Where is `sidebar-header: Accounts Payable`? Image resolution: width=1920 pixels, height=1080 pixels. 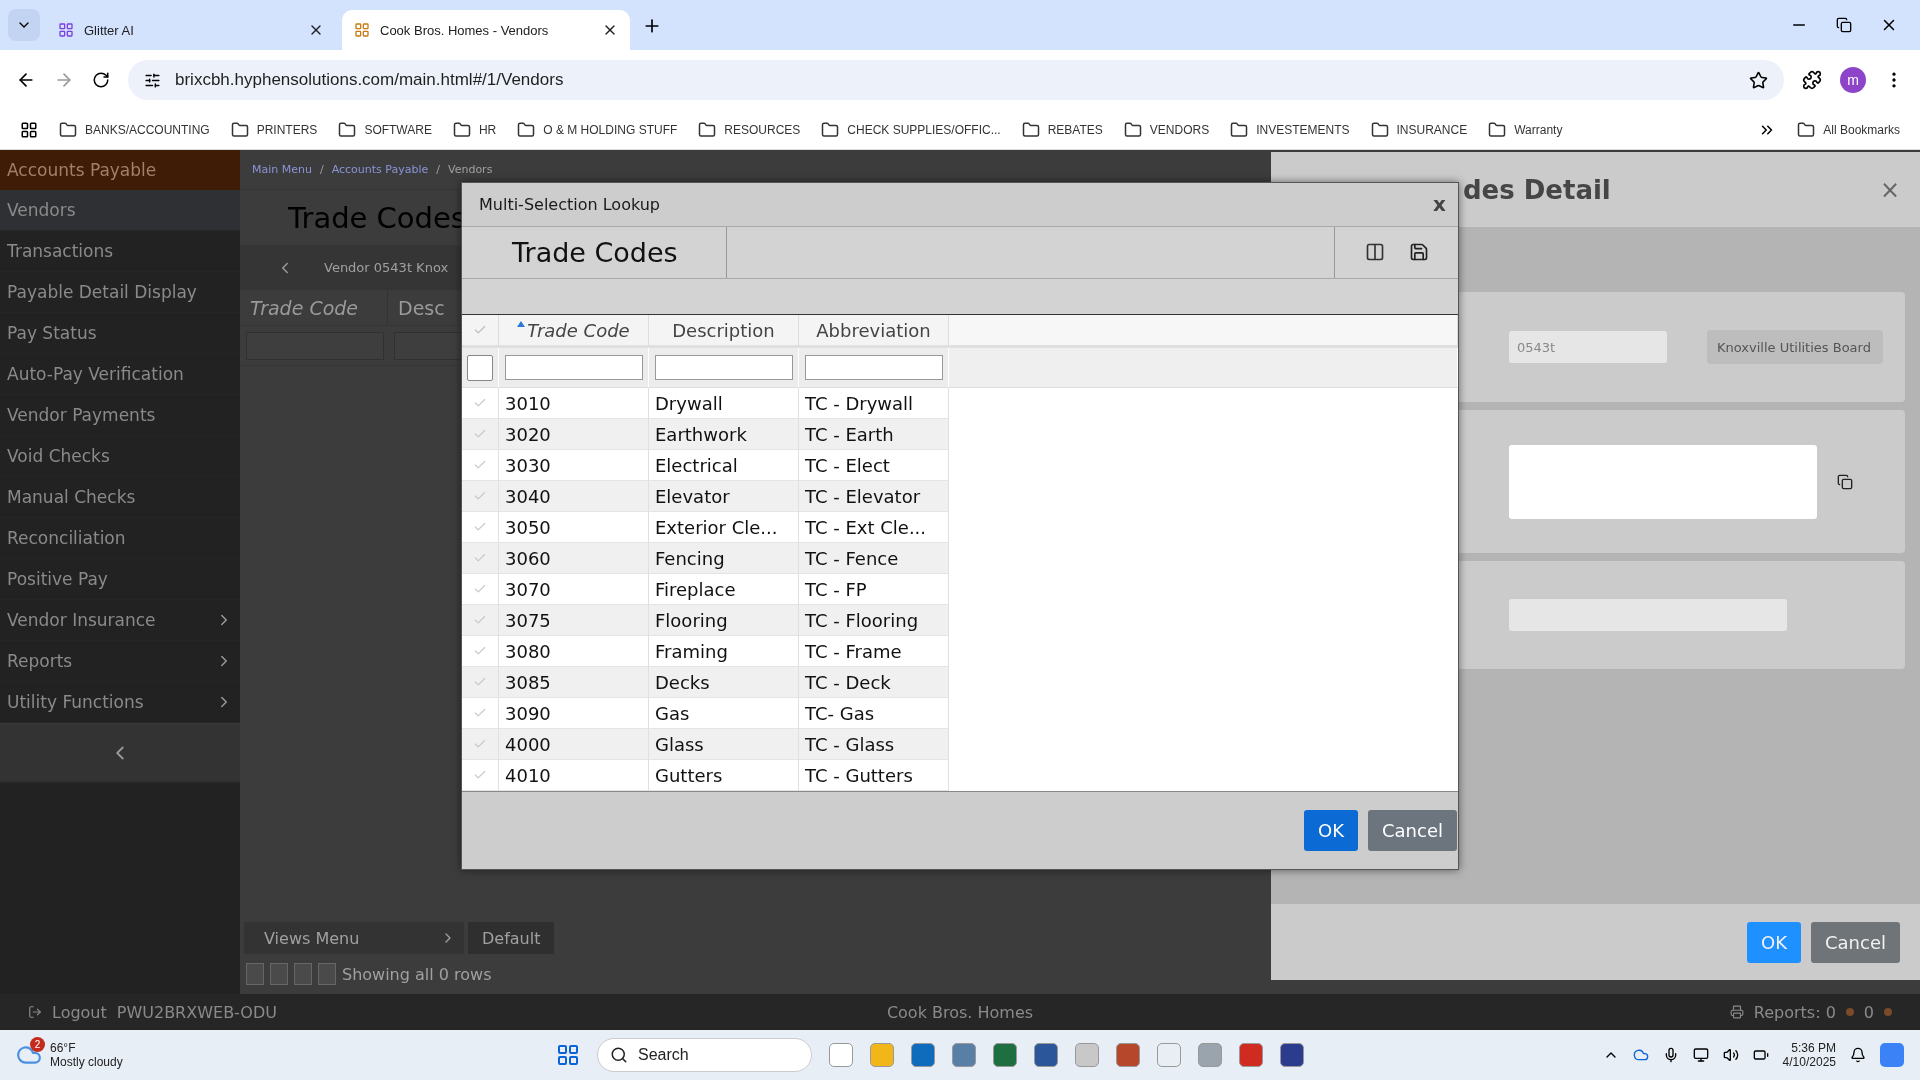
sidebar-header: Accounts Payable is located at coordinates (120, 170).